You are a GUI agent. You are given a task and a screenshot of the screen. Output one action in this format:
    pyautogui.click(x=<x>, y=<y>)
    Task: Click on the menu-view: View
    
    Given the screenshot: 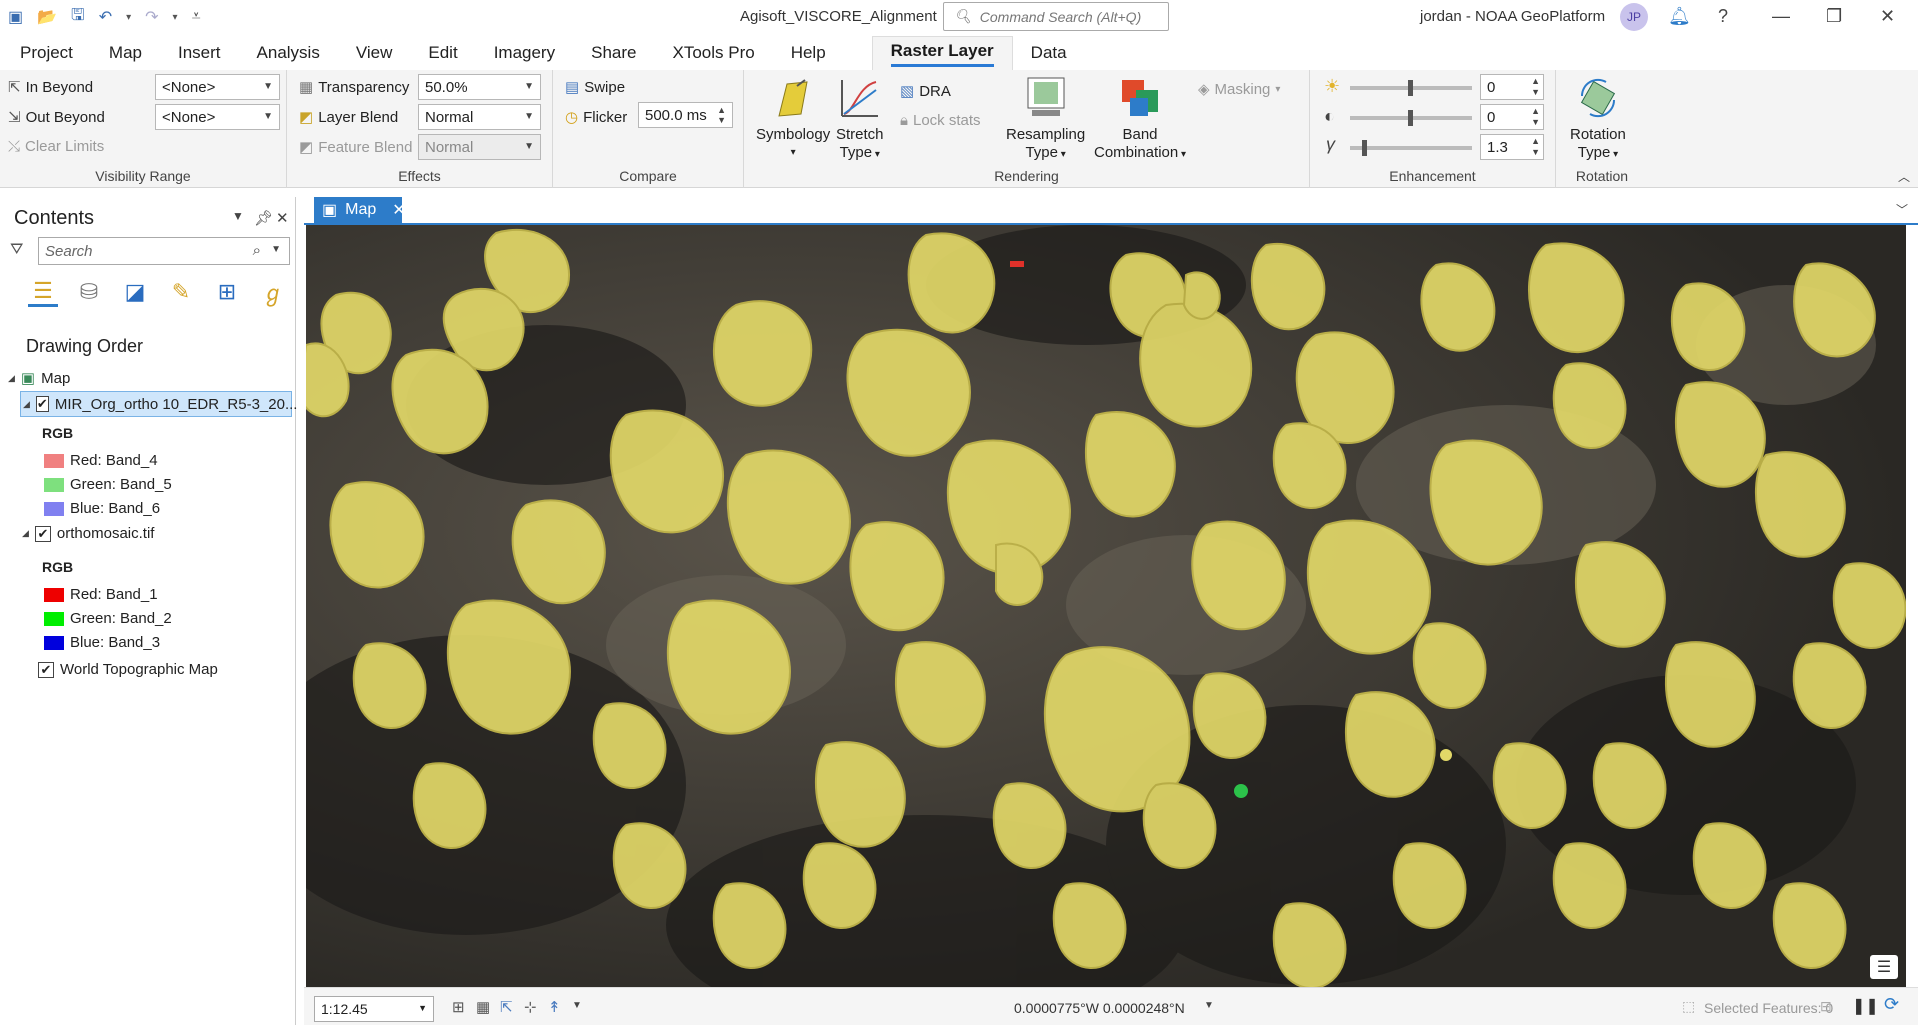 What is the action you would take?
    pyautogui.click(x=374, y=53)
    